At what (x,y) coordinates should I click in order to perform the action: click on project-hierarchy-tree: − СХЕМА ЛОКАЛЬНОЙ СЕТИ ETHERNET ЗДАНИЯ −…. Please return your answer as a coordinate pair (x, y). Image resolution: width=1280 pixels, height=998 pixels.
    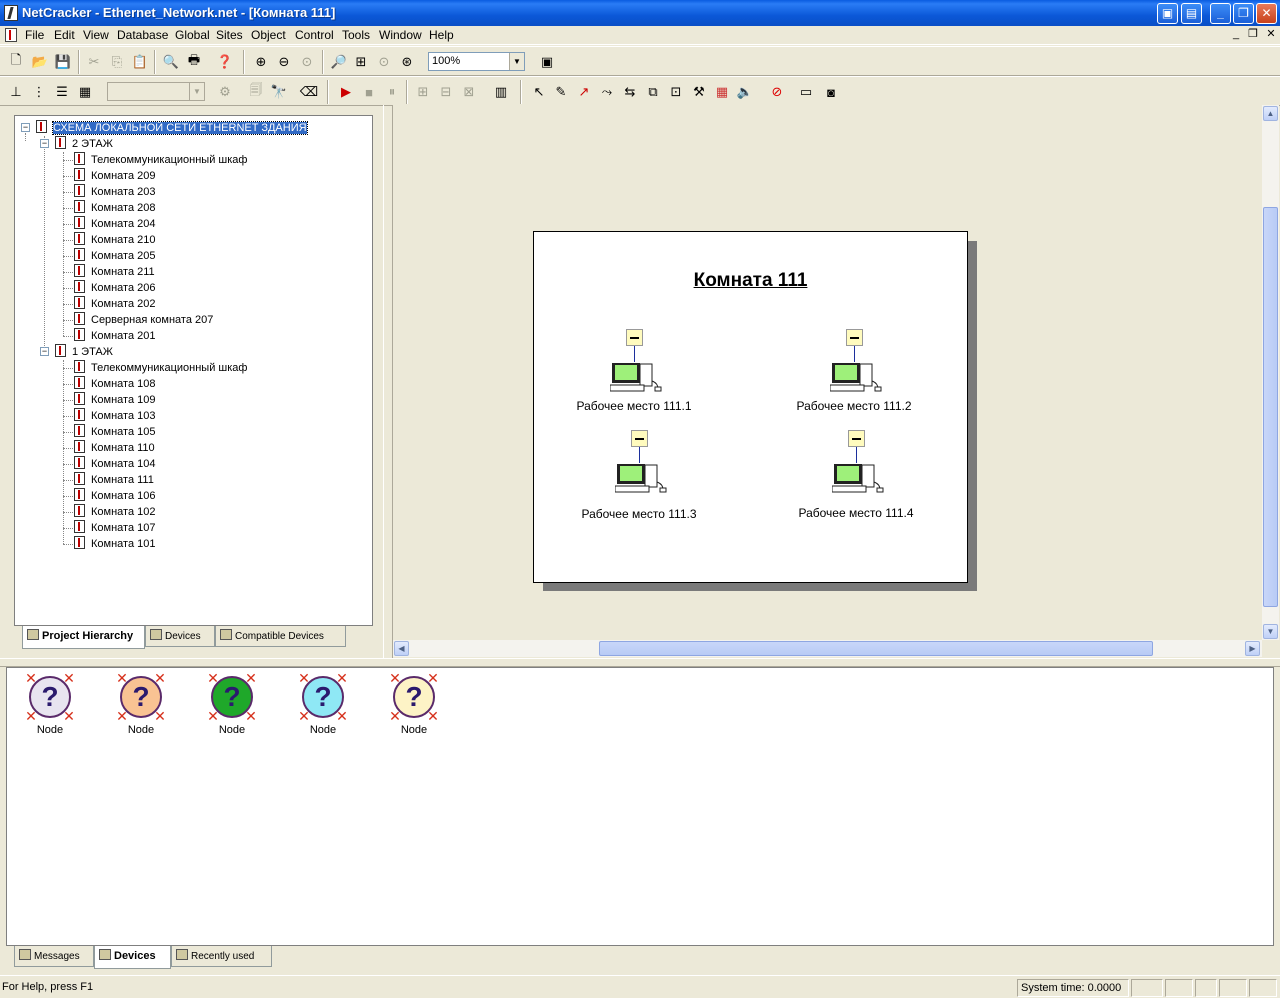
    Looking at the image, I should click on (193, 370).